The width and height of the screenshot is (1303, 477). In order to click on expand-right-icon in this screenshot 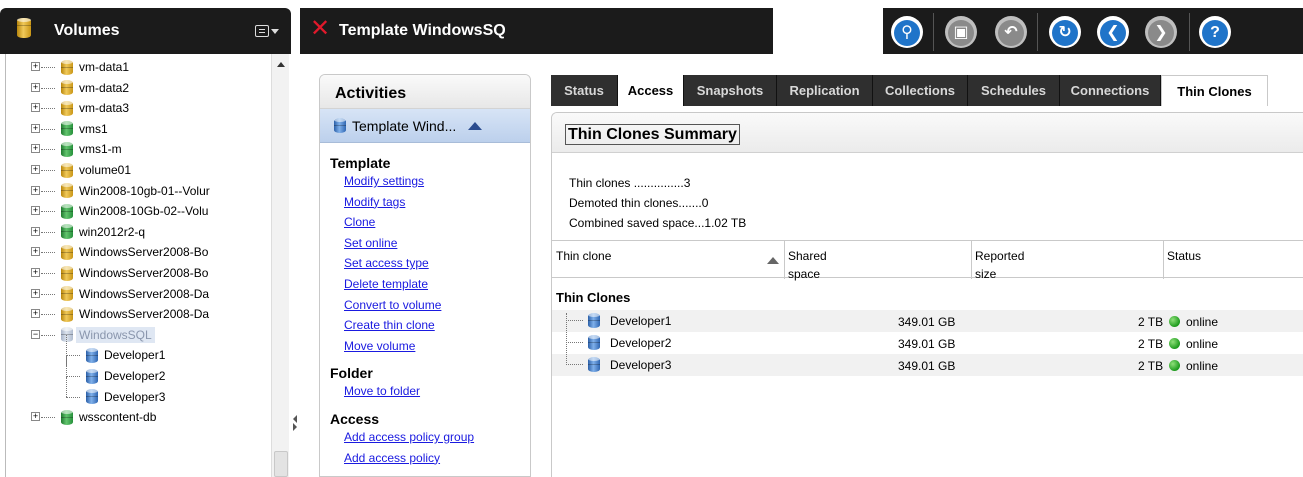, I will do `click(295, 427)`.